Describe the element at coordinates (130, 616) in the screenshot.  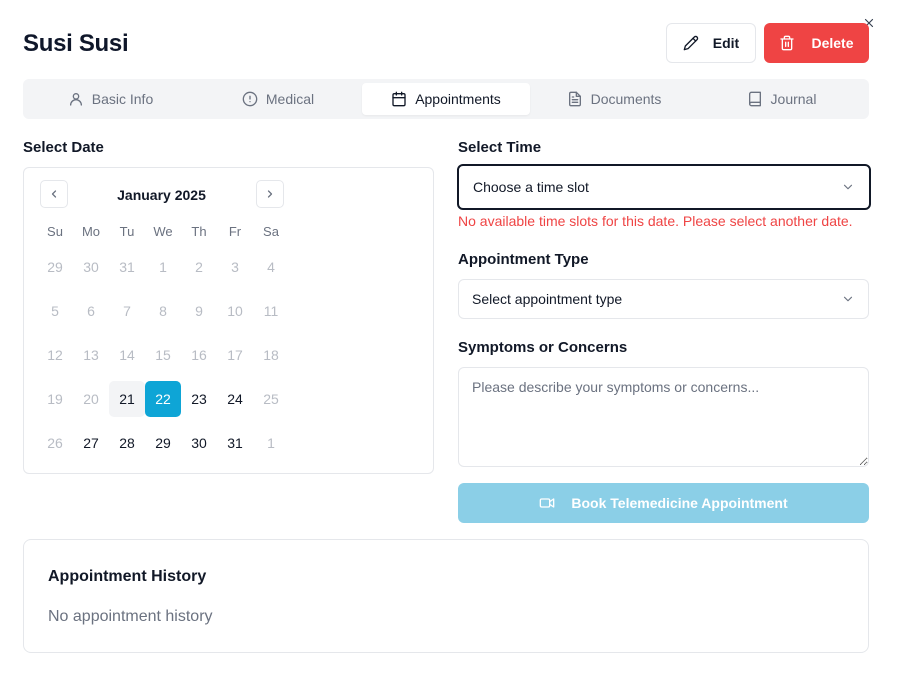
I see `appointment-history-empty: No appointment history` at that location.